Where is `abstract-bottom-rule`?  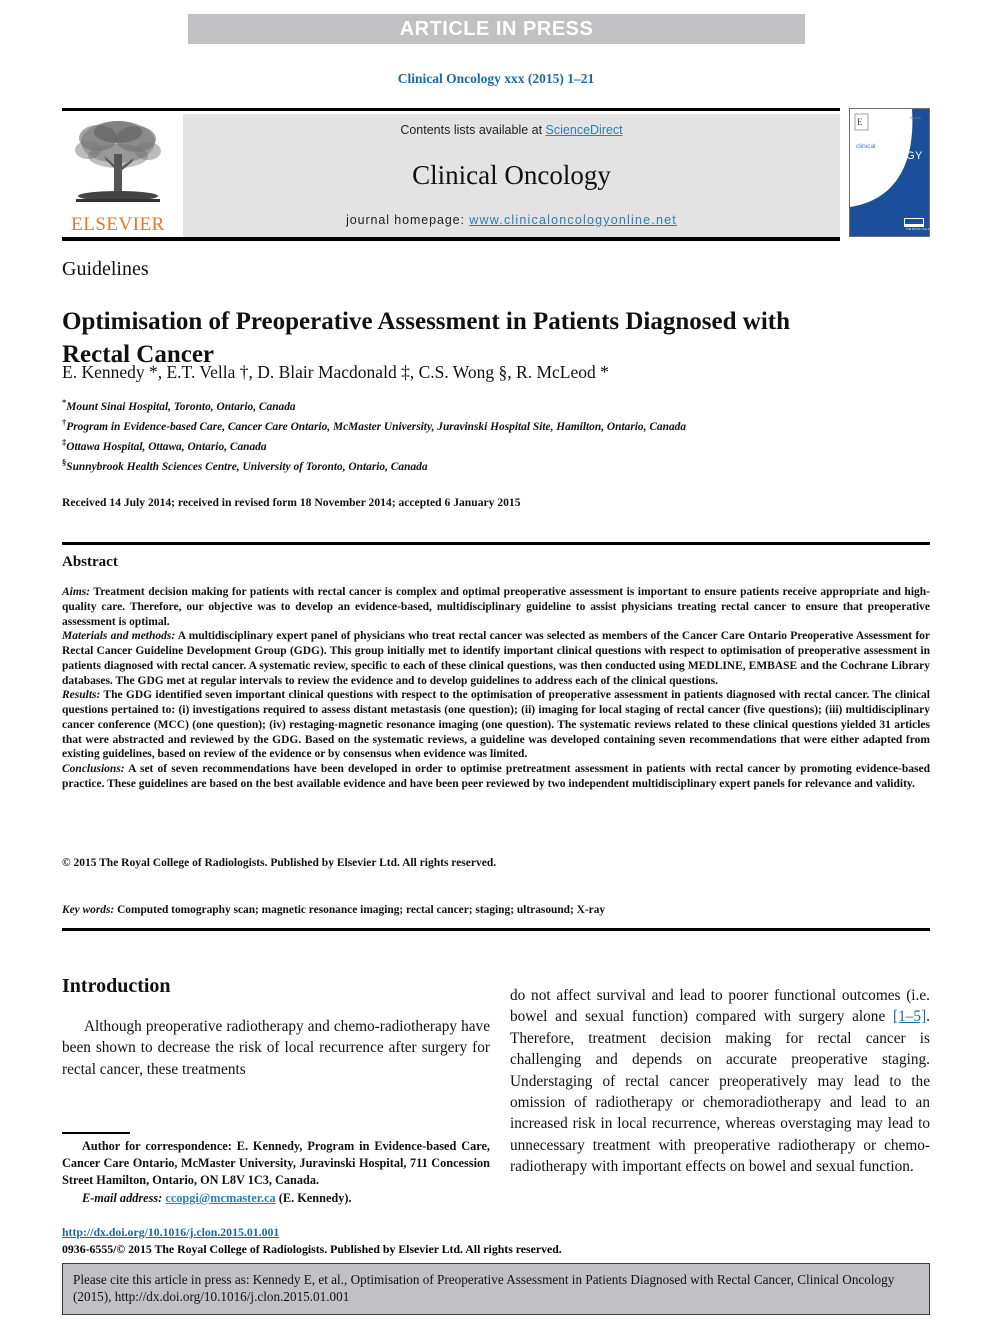
abstract-bottom-rule is located at coordinates (496, 929).